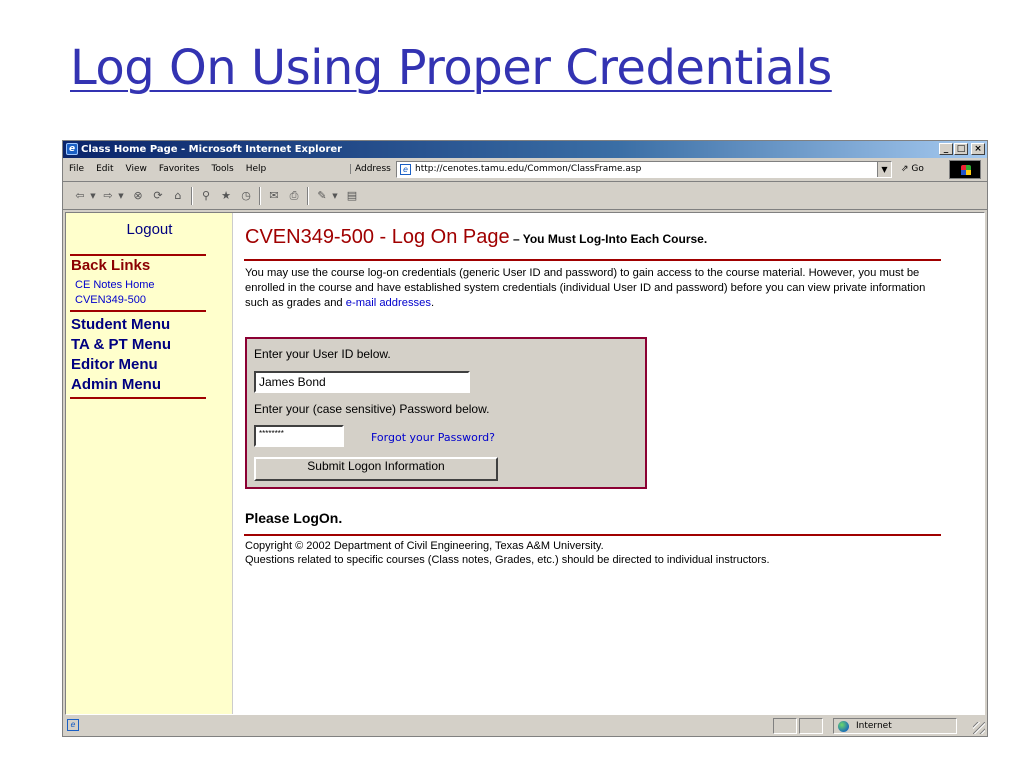  Describe the element at coordinates (895, 726) in the screenshot. I see `security-zone: Internet` at that location.